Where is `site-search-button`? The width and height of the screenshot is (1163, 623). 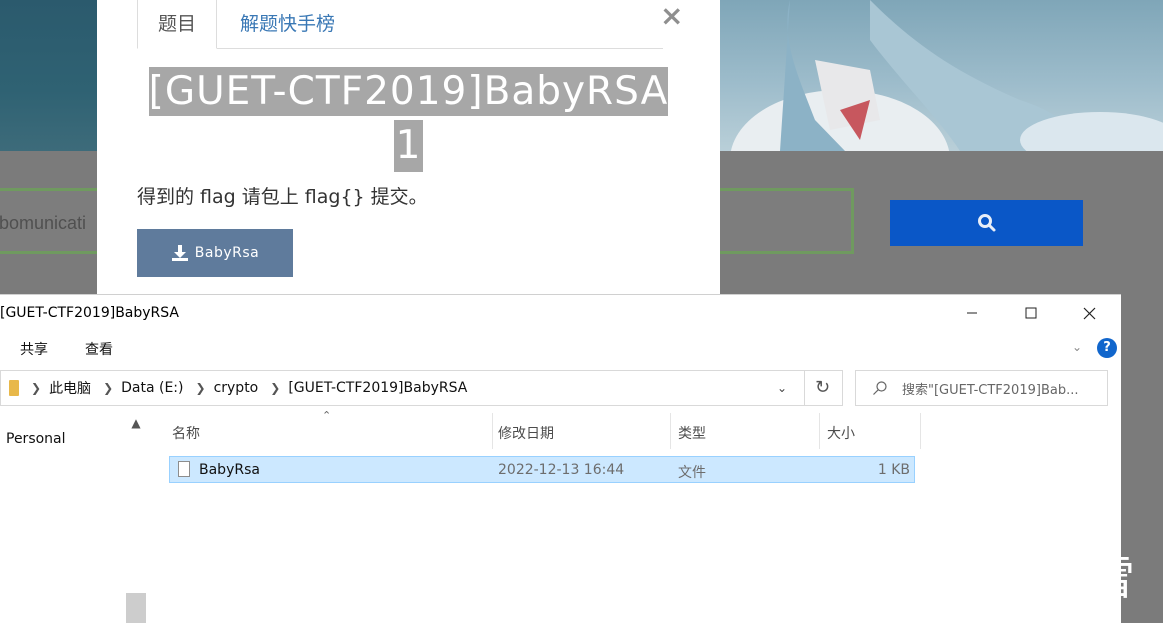 site-search-button is located at coordinates (986, 223).